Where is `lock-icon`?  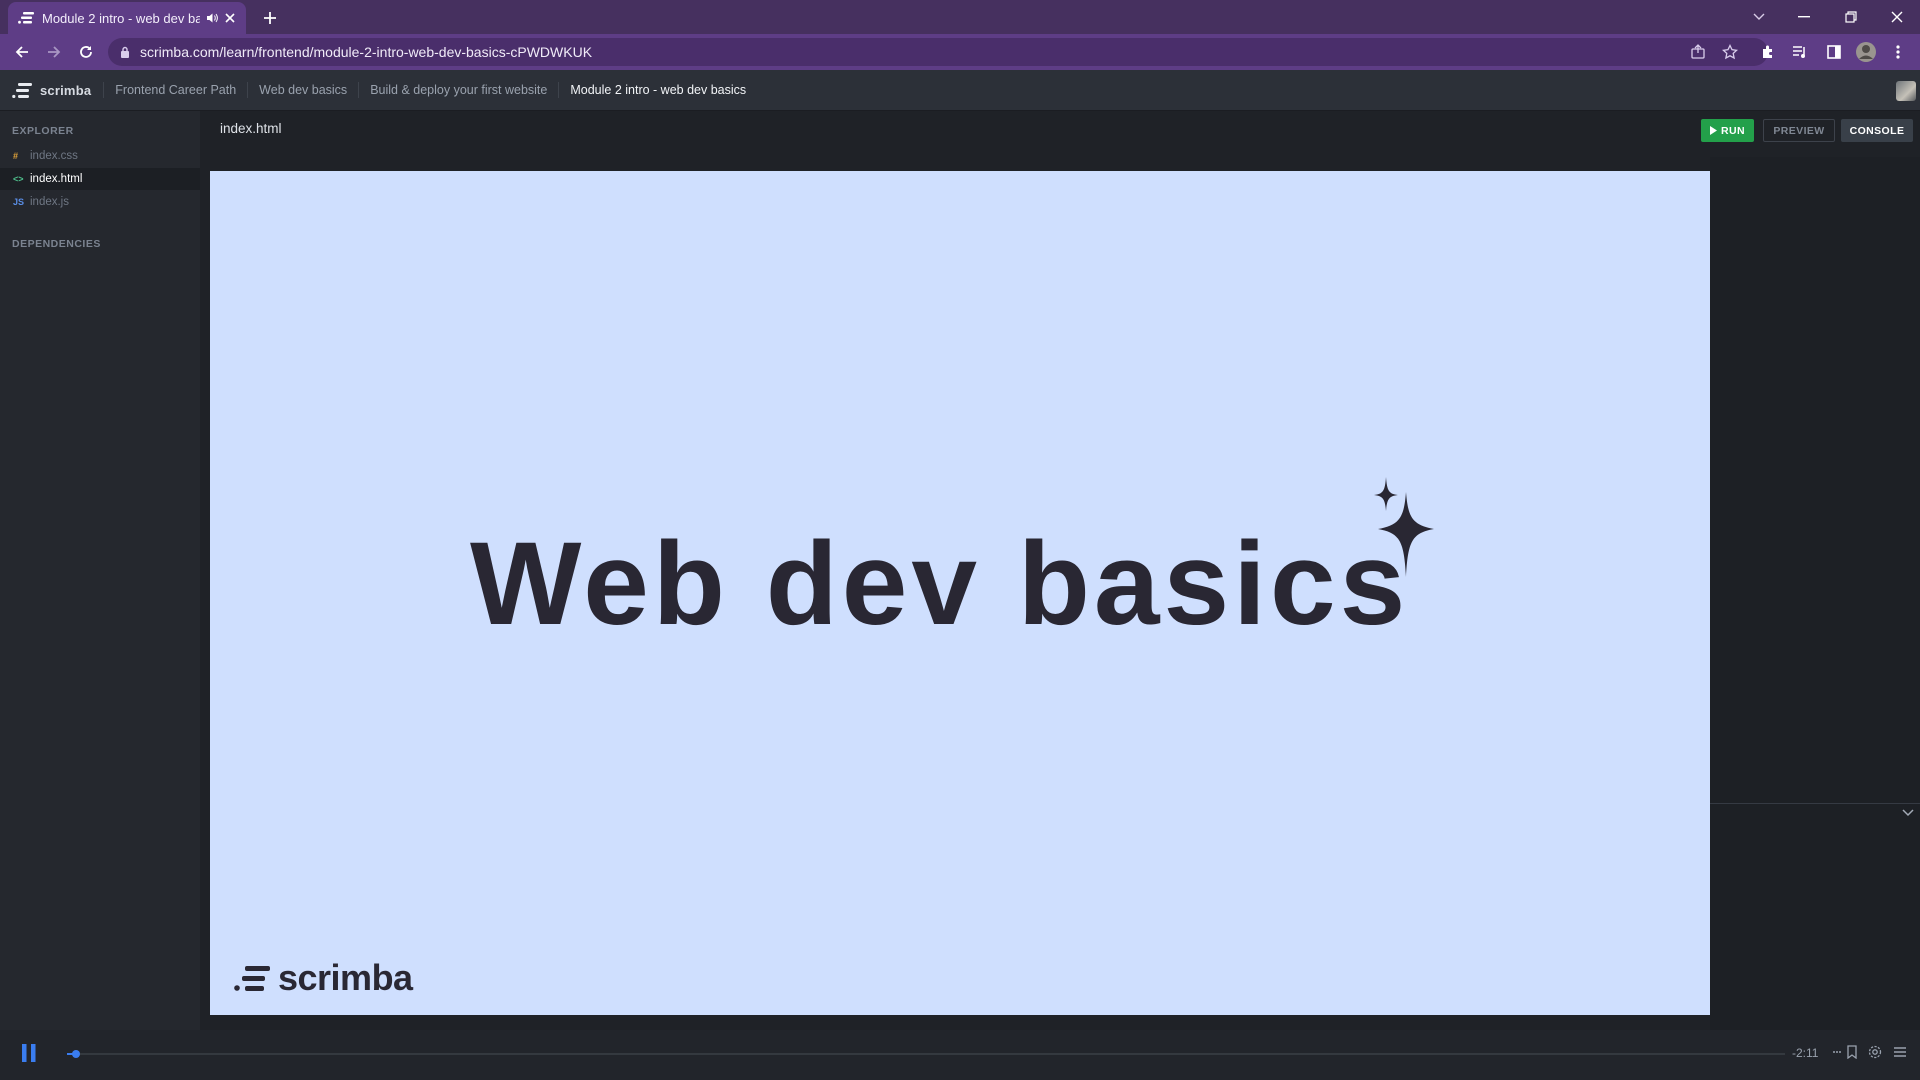 lock-icon is located at coordinates (125, 52).